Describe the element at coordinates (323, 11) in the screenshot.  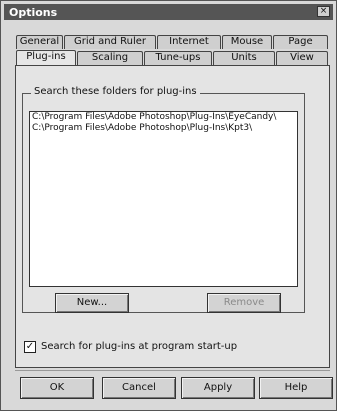
I see `close-button: ×` at that location.